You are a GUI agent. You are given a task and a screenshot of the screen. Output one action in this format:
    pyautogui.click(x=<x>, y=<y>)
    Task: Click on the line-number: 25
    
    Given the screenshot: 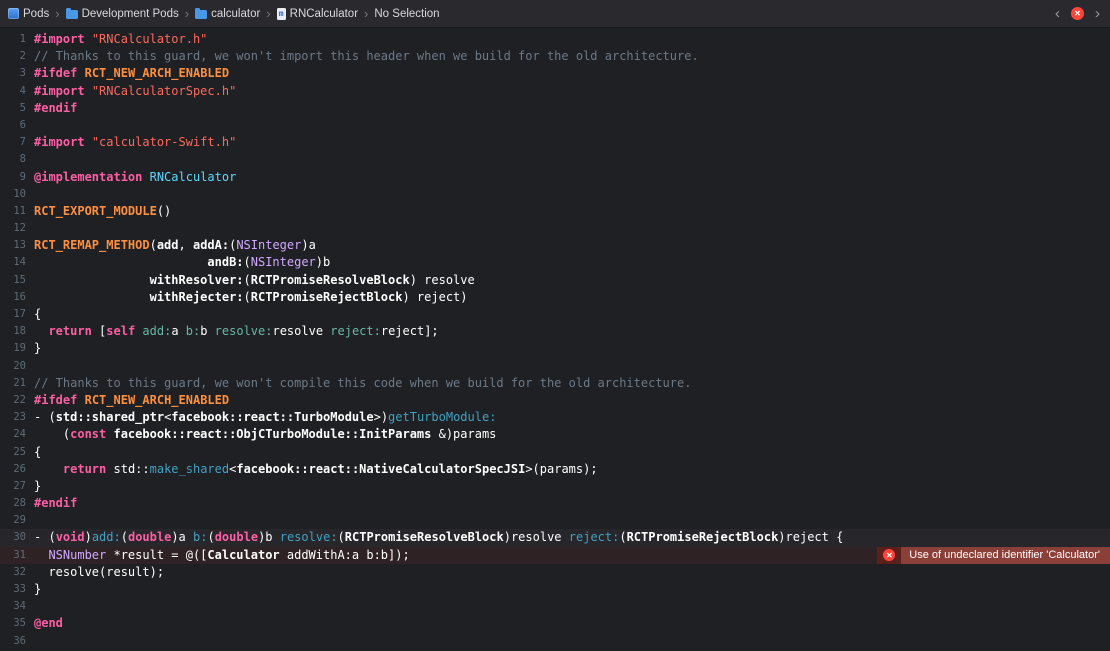 What is the action you would take?
    pyautogui.click(x=13, y=452)
    